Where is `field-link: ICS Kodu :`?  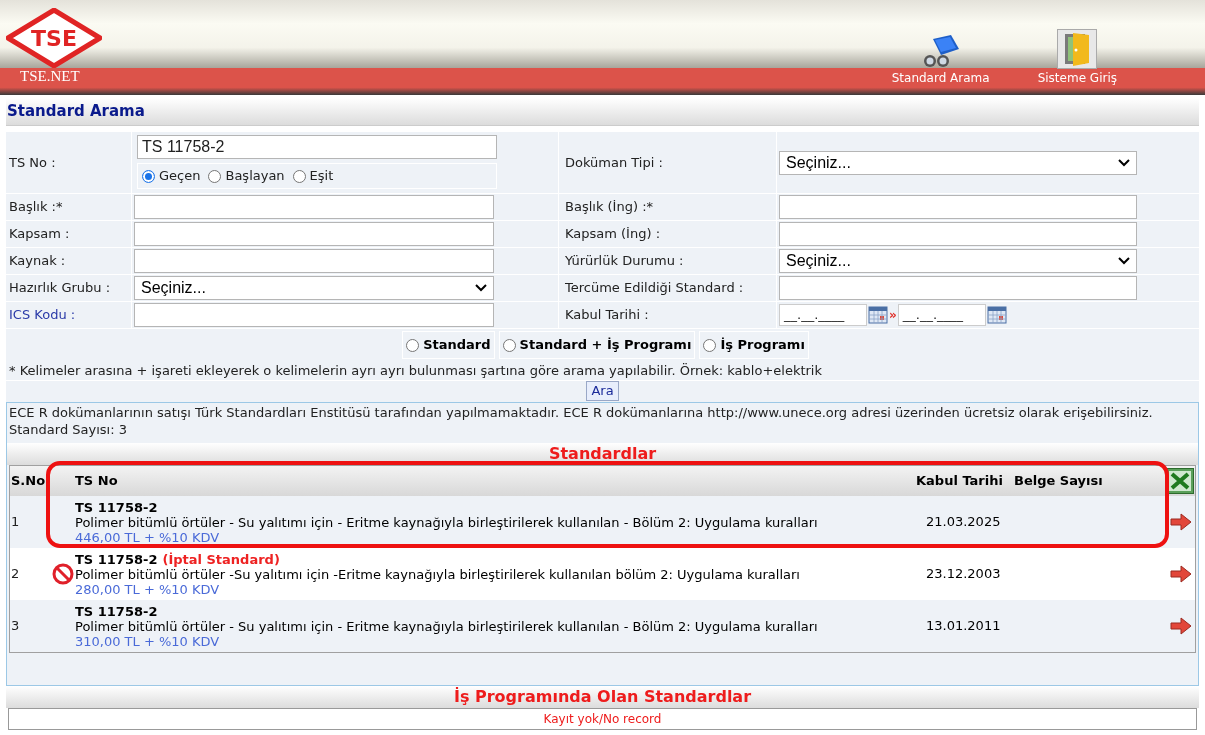 field-link: ICS Kodu : is located at coordinates (42, 315).